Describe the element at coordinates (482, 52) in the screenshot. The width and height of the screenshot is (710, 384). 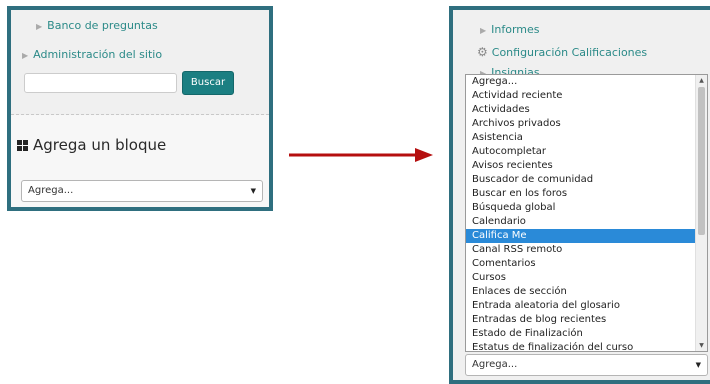
I see `gear-icon: ⚙` at that location.